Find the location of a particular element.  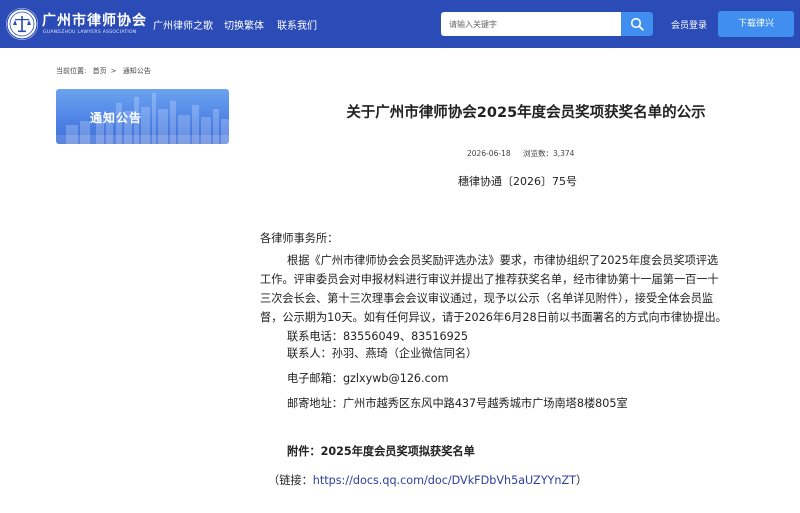

brand-subtitle: GUANGZHOU LAWYERS ASSOCIATION is located at coordinates (90, 32).